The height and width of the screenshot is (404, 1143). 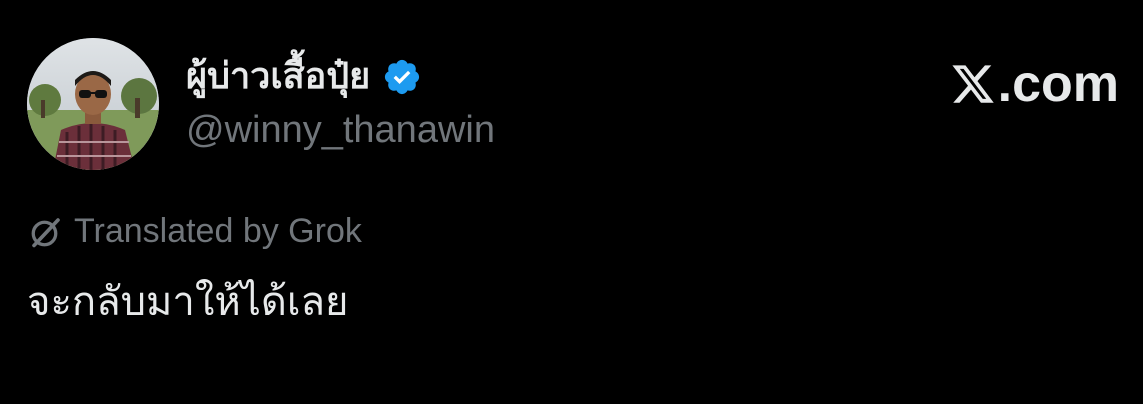 I want to click on author-name-row: ผู้บ่าวเสื้อปุ๋ย, so click(x=304, y=77).